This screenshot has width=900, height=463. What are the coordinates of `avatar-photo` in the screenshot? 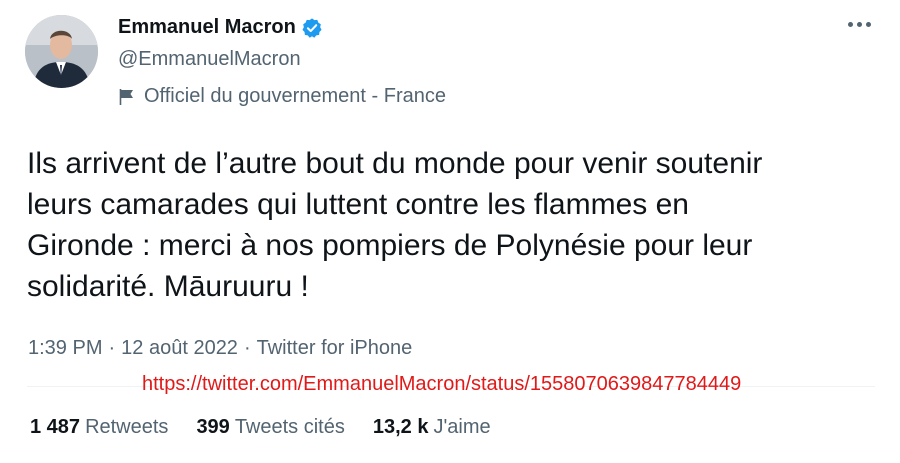 It's located at (61, 51).